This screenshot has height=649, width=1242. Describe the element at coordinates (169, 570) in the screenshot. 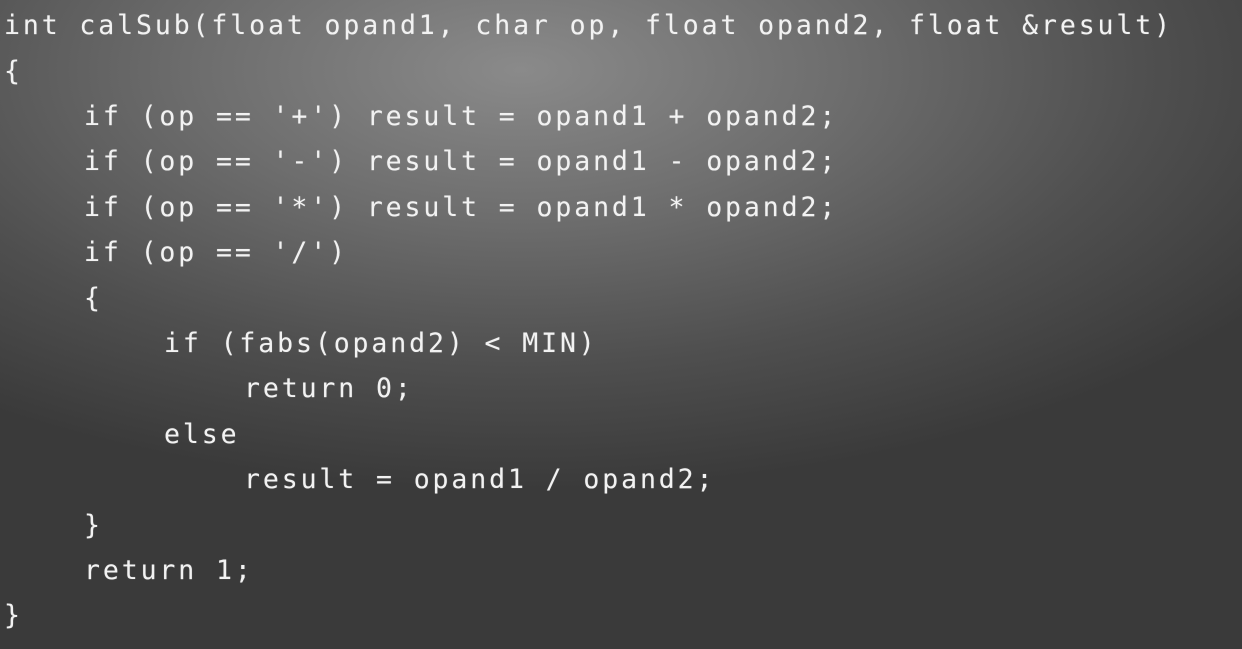

I see `code-line-return-one: return 1;` at that location.